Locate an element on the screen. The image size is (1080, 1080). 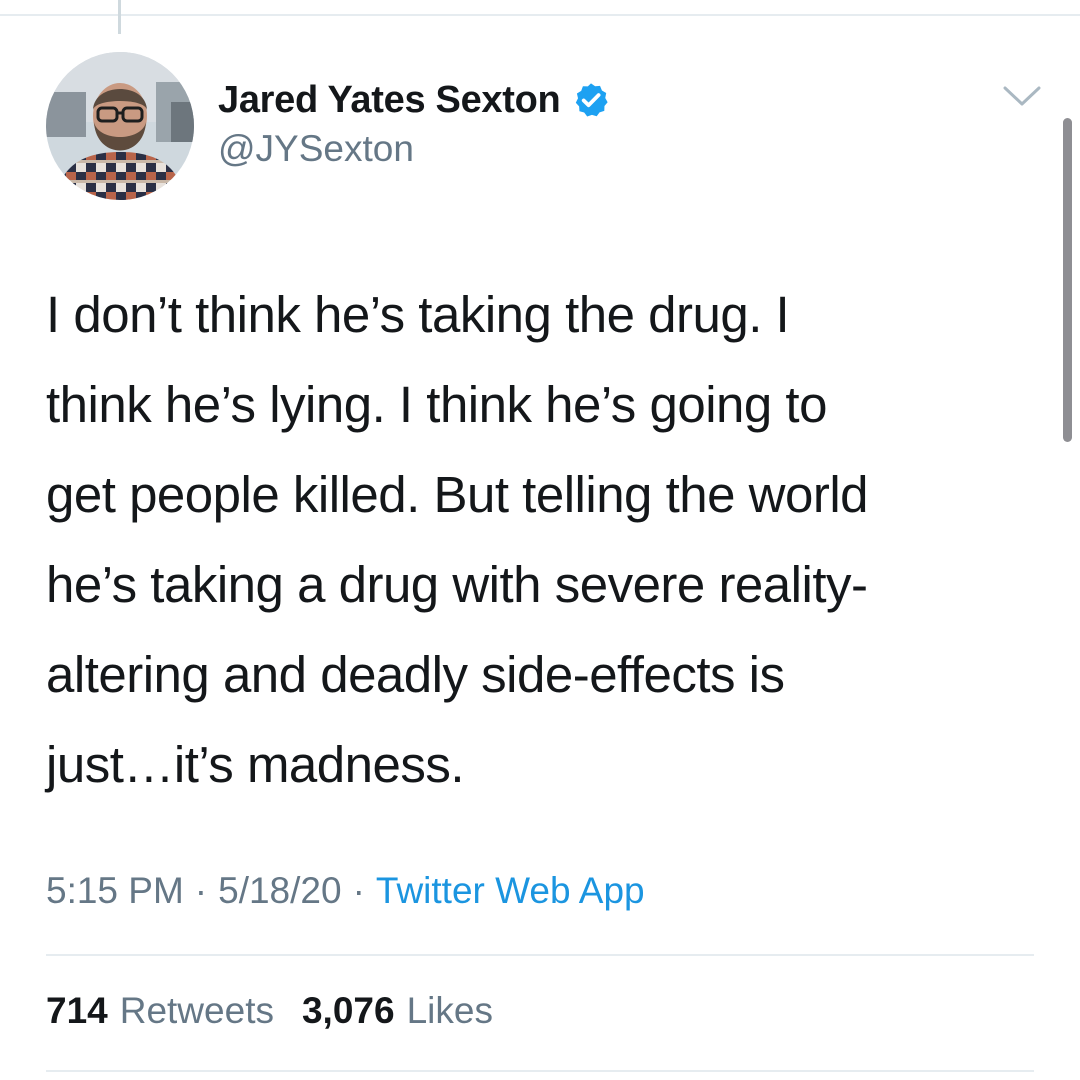
tweet-text-line: think he’s lying. I think he’s going to is located at coordinates (436, 404).